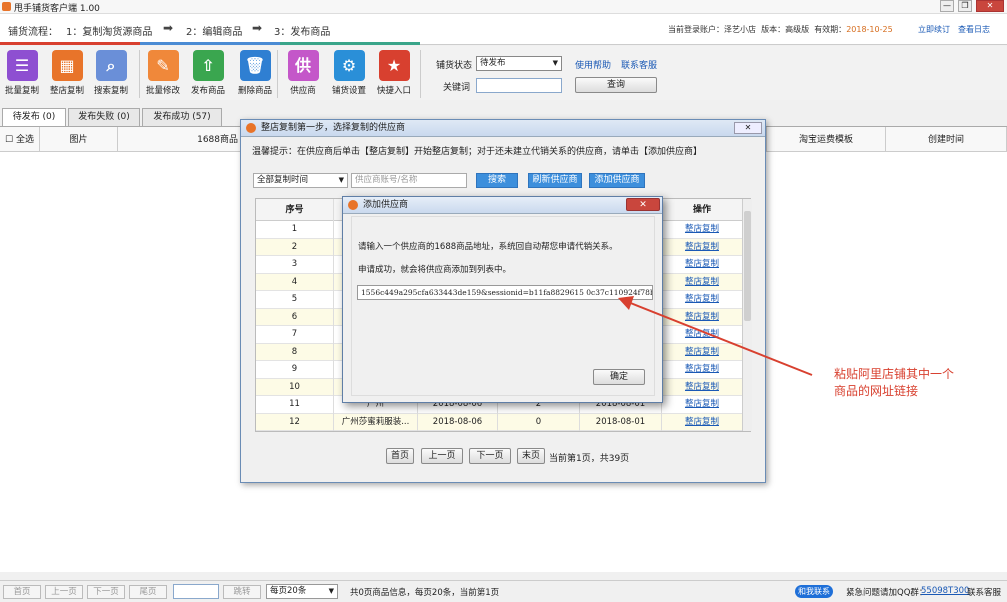  Describe the element at coordinates (208, 75) in the screenshot. I see `tool-upload-button: ⇧ 发布商品` at that location.